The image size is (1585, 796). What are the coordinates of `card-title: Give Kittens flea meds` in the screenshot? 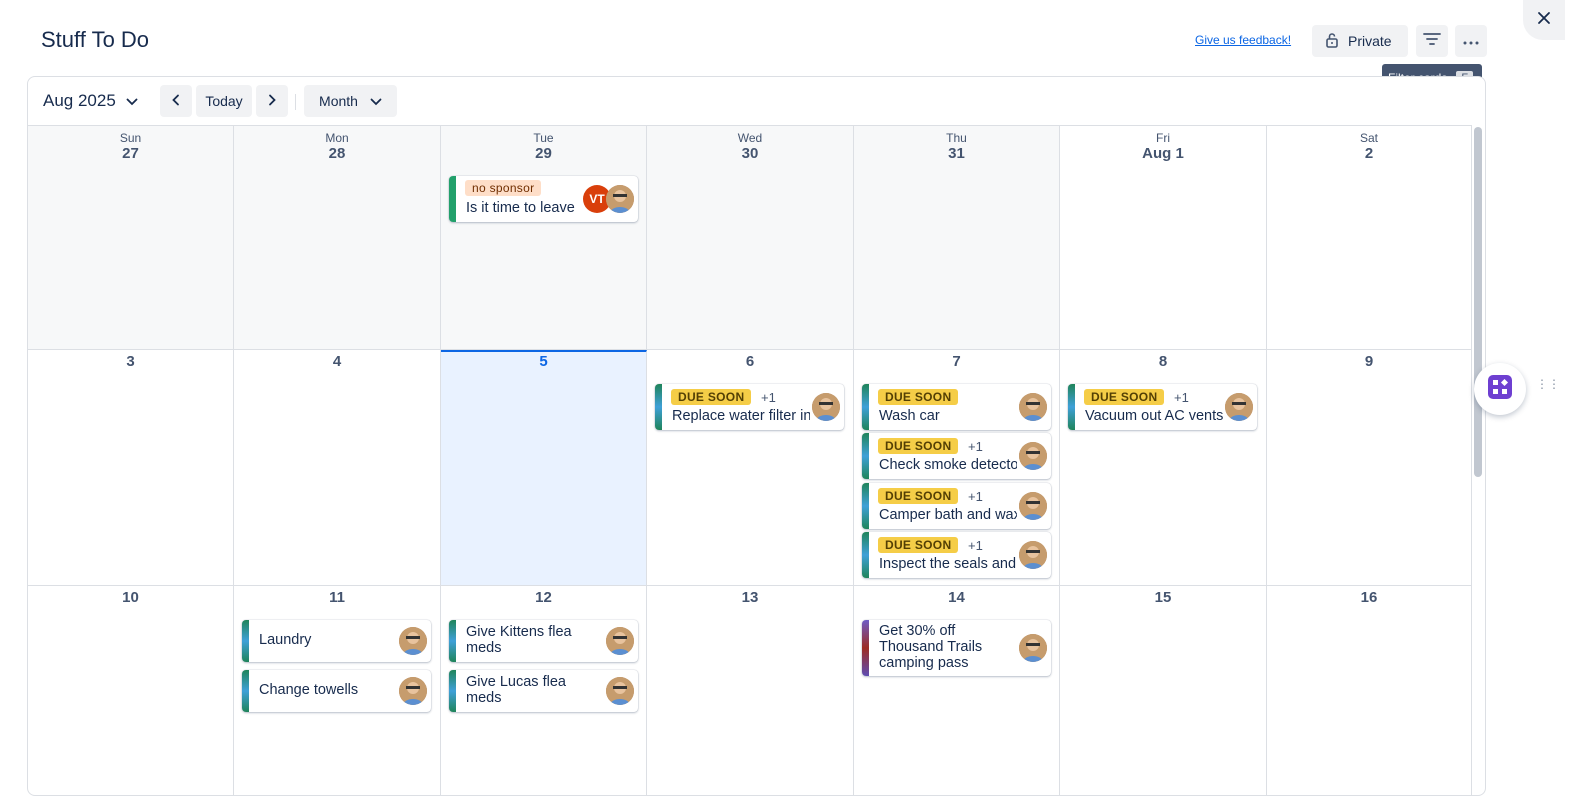 It's located at (519, 640).